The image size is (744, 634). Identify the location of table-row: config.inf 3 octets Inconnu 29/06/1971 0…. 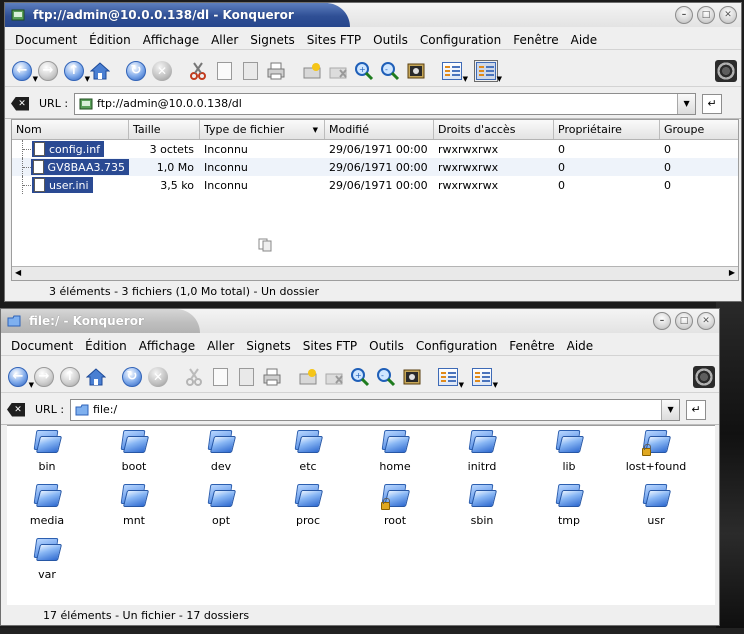
(375, 149).